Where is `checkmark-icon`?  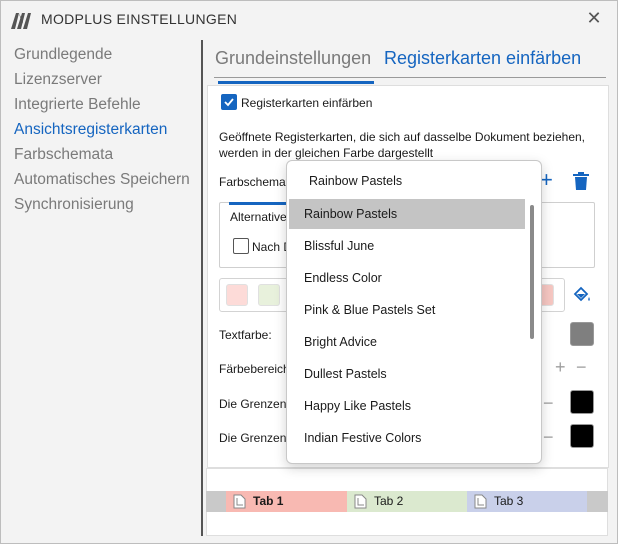
checkmark-icon is located at coordinates (229, 102).